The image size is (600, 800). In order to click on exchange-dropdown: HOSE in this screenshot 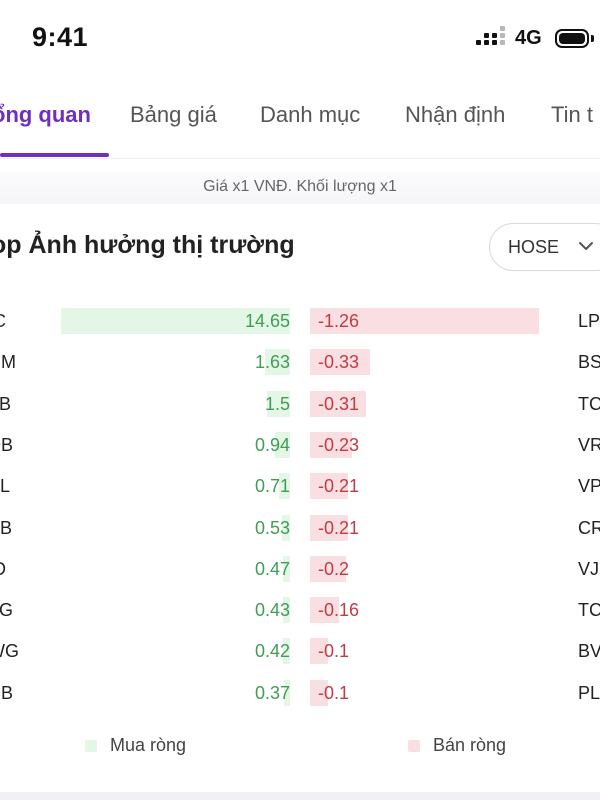, I will do `click(544, 247)`.